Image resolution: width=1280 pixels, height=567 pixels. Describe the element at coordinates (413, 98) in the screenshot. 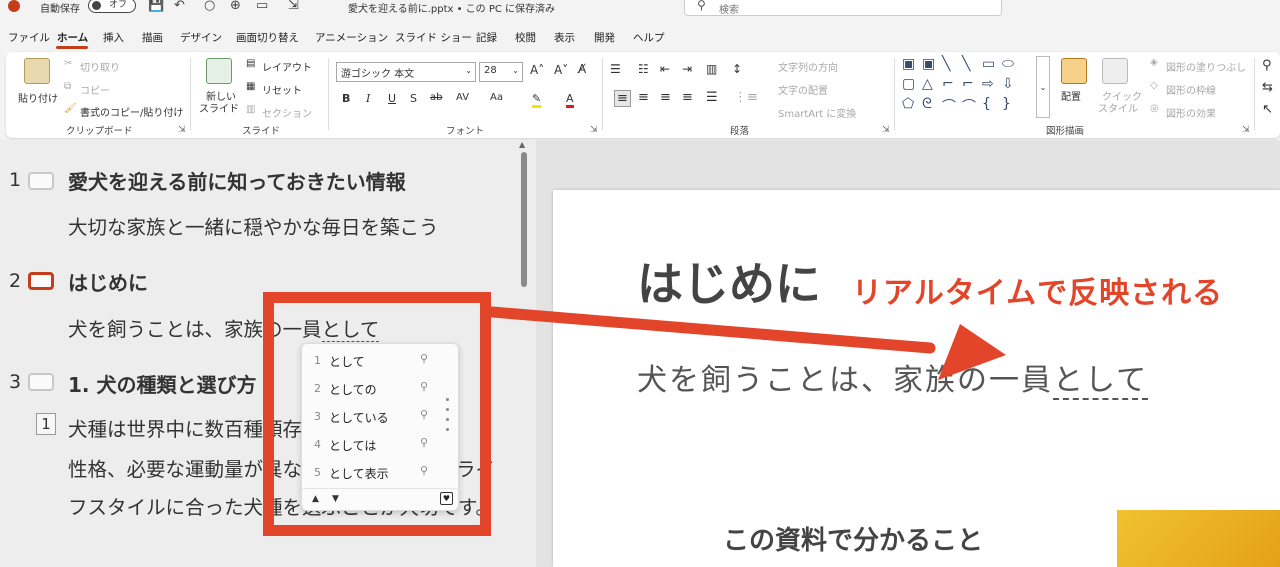

I see `shadow-icon: S` at that location.